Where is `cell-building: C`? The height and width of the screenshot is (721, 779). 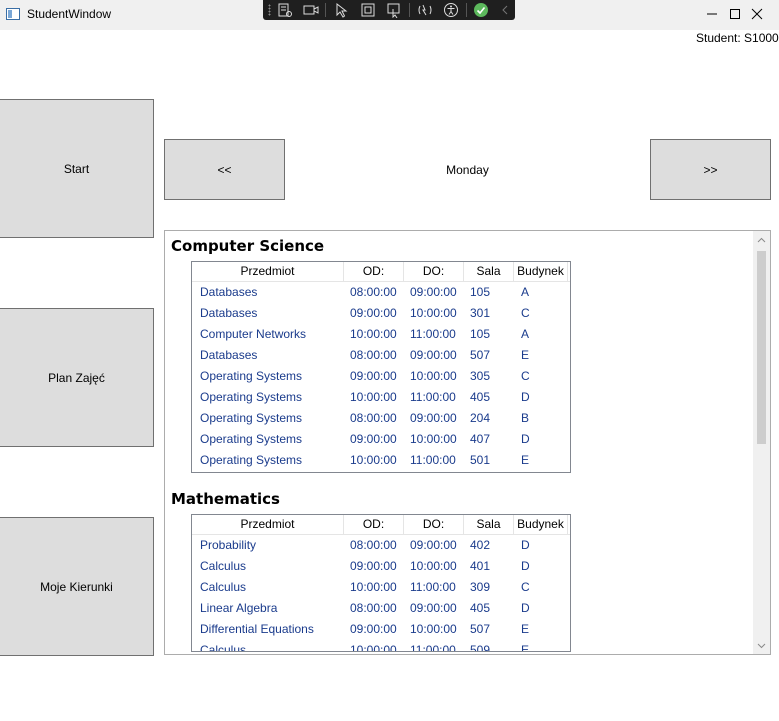
cell-building: C is located at coordinates (525, 587).